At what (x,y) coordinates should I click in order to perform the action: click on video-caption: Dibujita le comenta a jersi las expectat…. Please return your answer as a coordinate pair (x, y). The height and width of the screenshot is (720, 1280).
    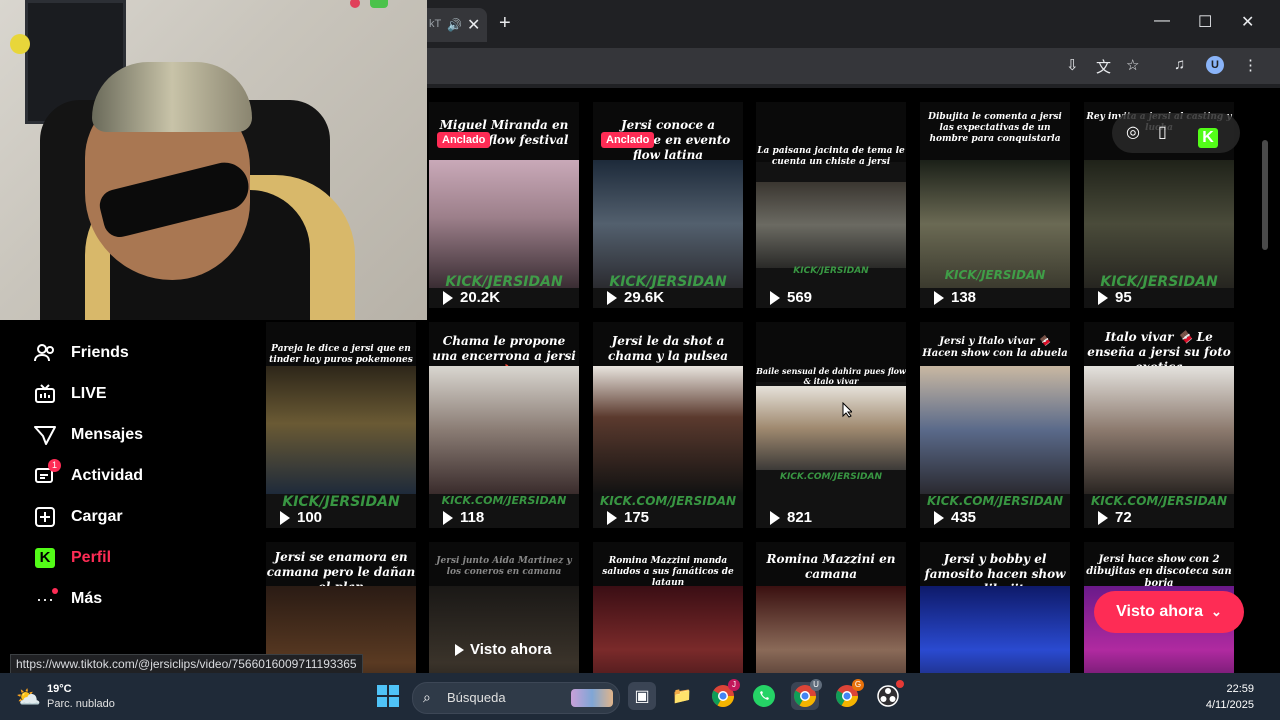
    Looking at the image, I should click on (995, 132).